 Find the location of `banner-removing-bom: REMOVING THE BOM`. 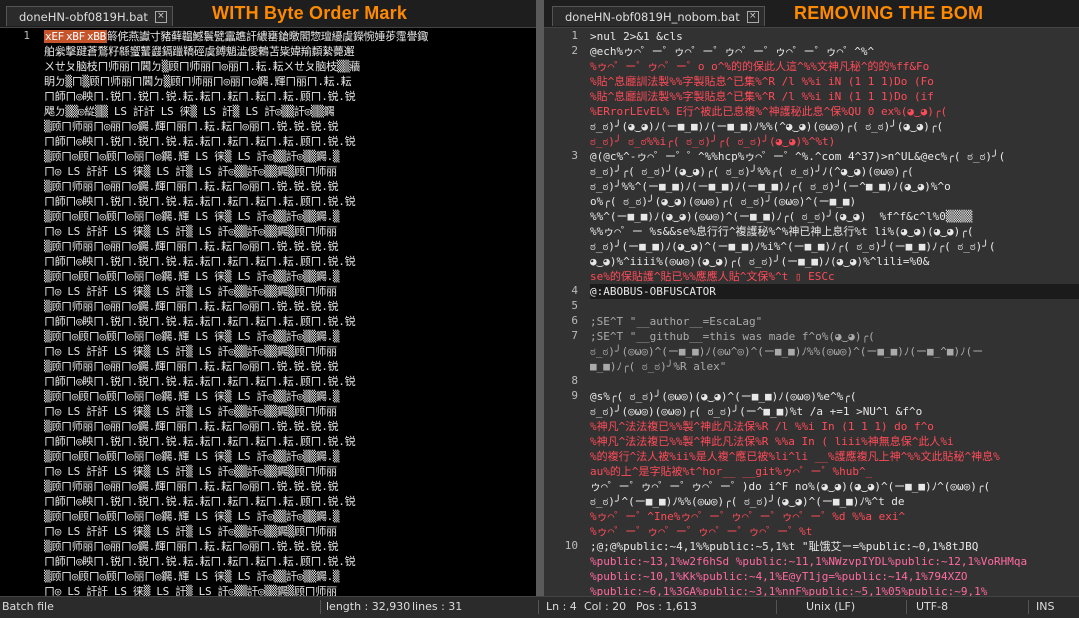

banner-removing-bom: REMOVING THE BOM is located at coordinates (889, 13).